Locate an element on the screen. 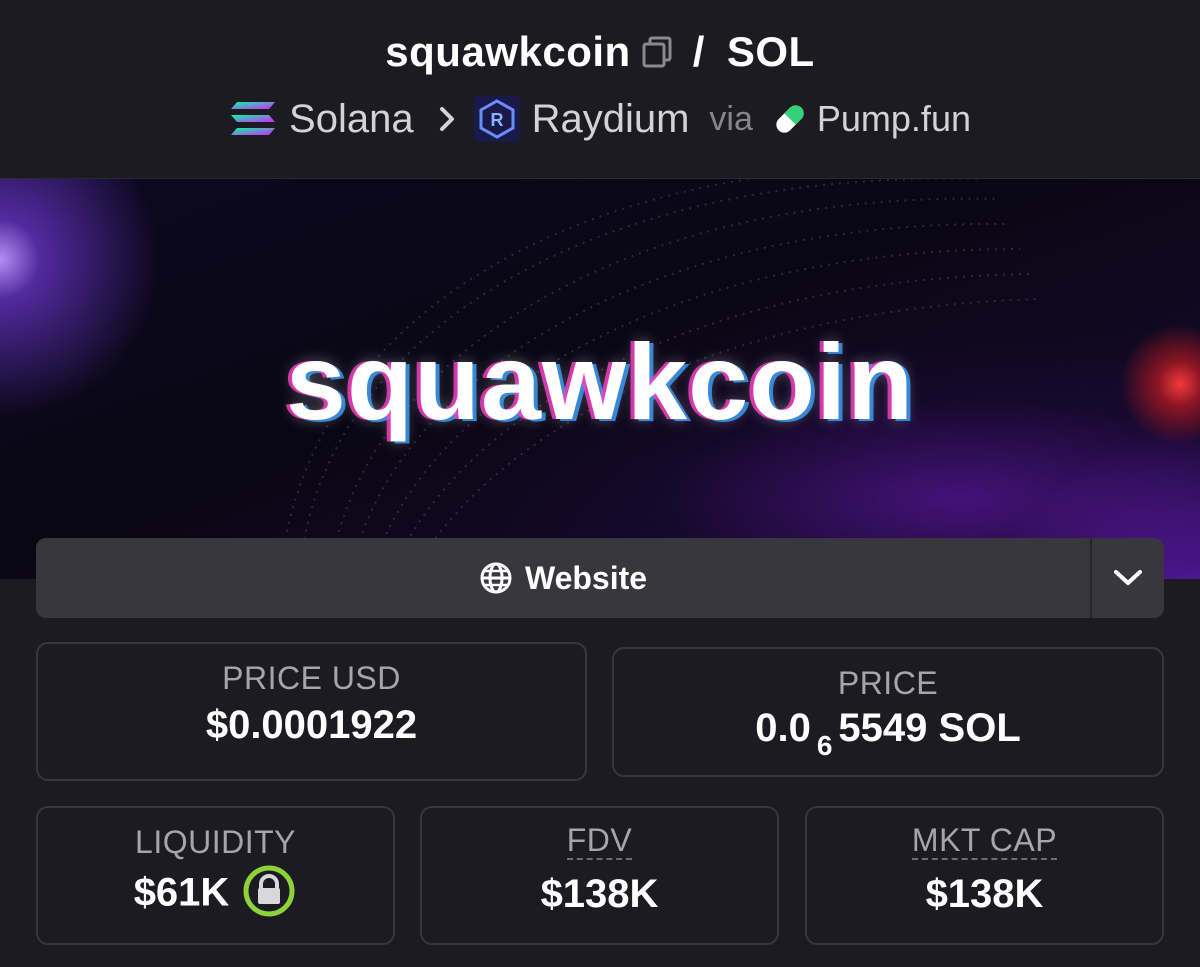  price-suffix: 5549 SOL is located at coordinates (929, 728).